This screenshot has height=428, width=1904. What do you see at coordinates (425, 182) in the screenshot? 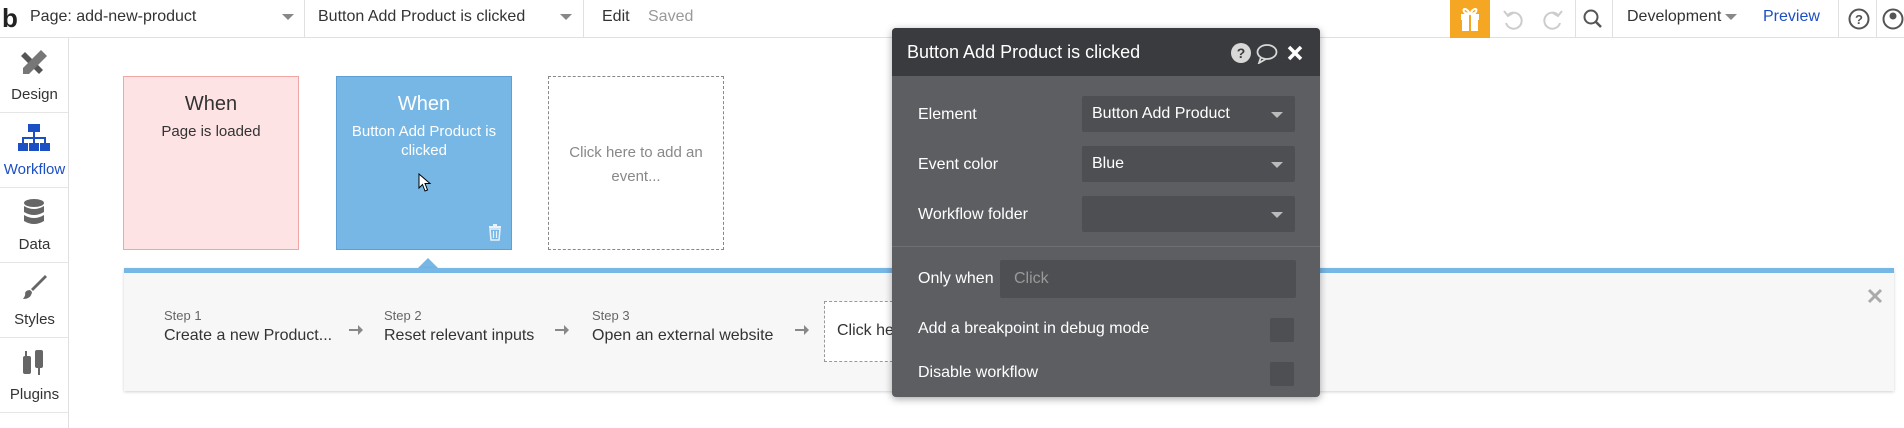
I see `mouse-cursor-icon` at bounding box center [425, 182].